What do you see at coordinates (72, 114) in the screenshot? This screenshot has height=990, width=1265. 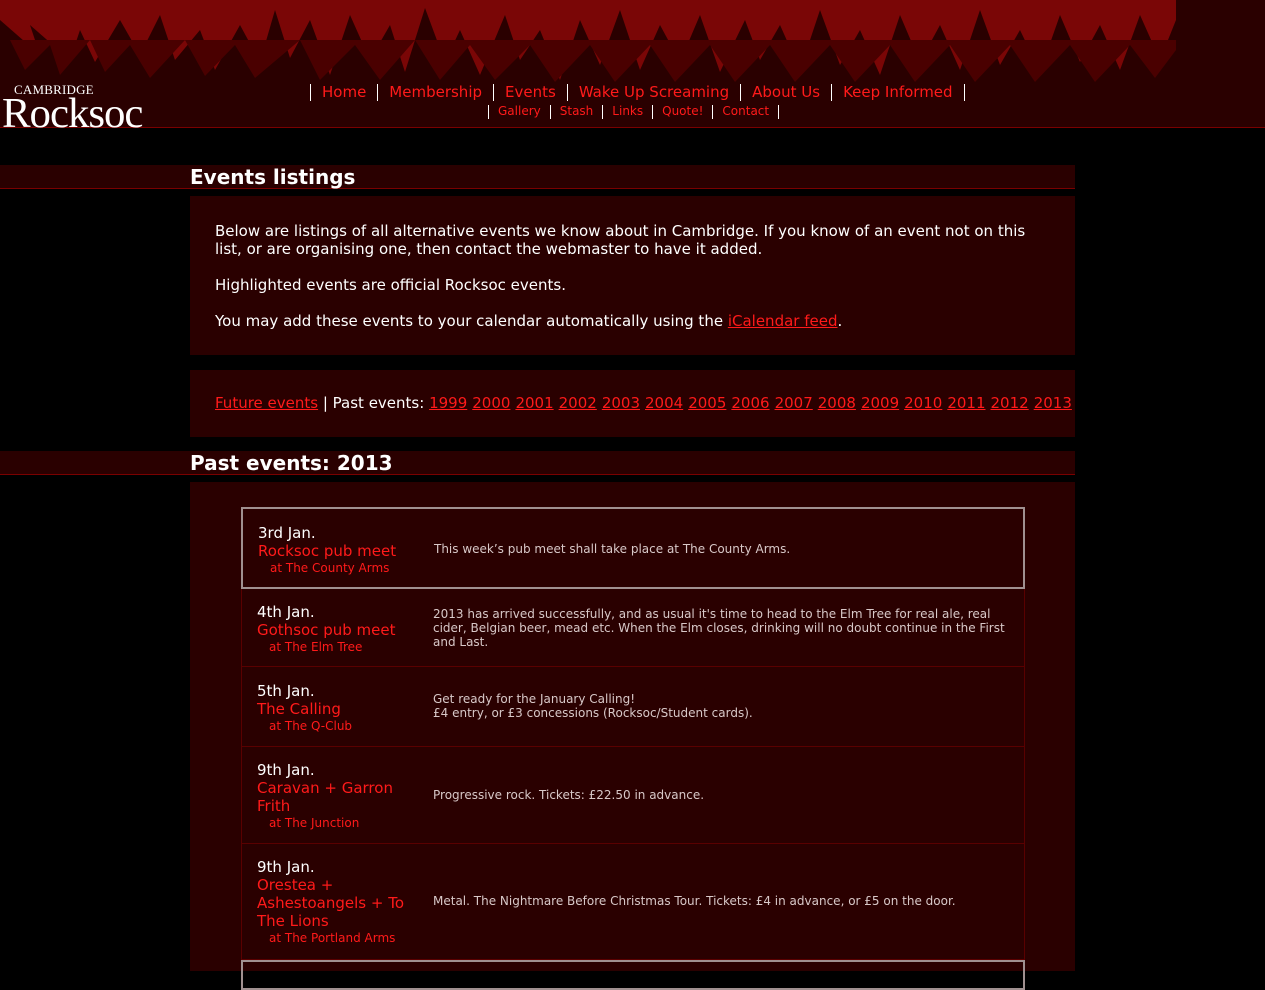 I see `logo-title: Rocksoc` at bounding box center [72, 114].